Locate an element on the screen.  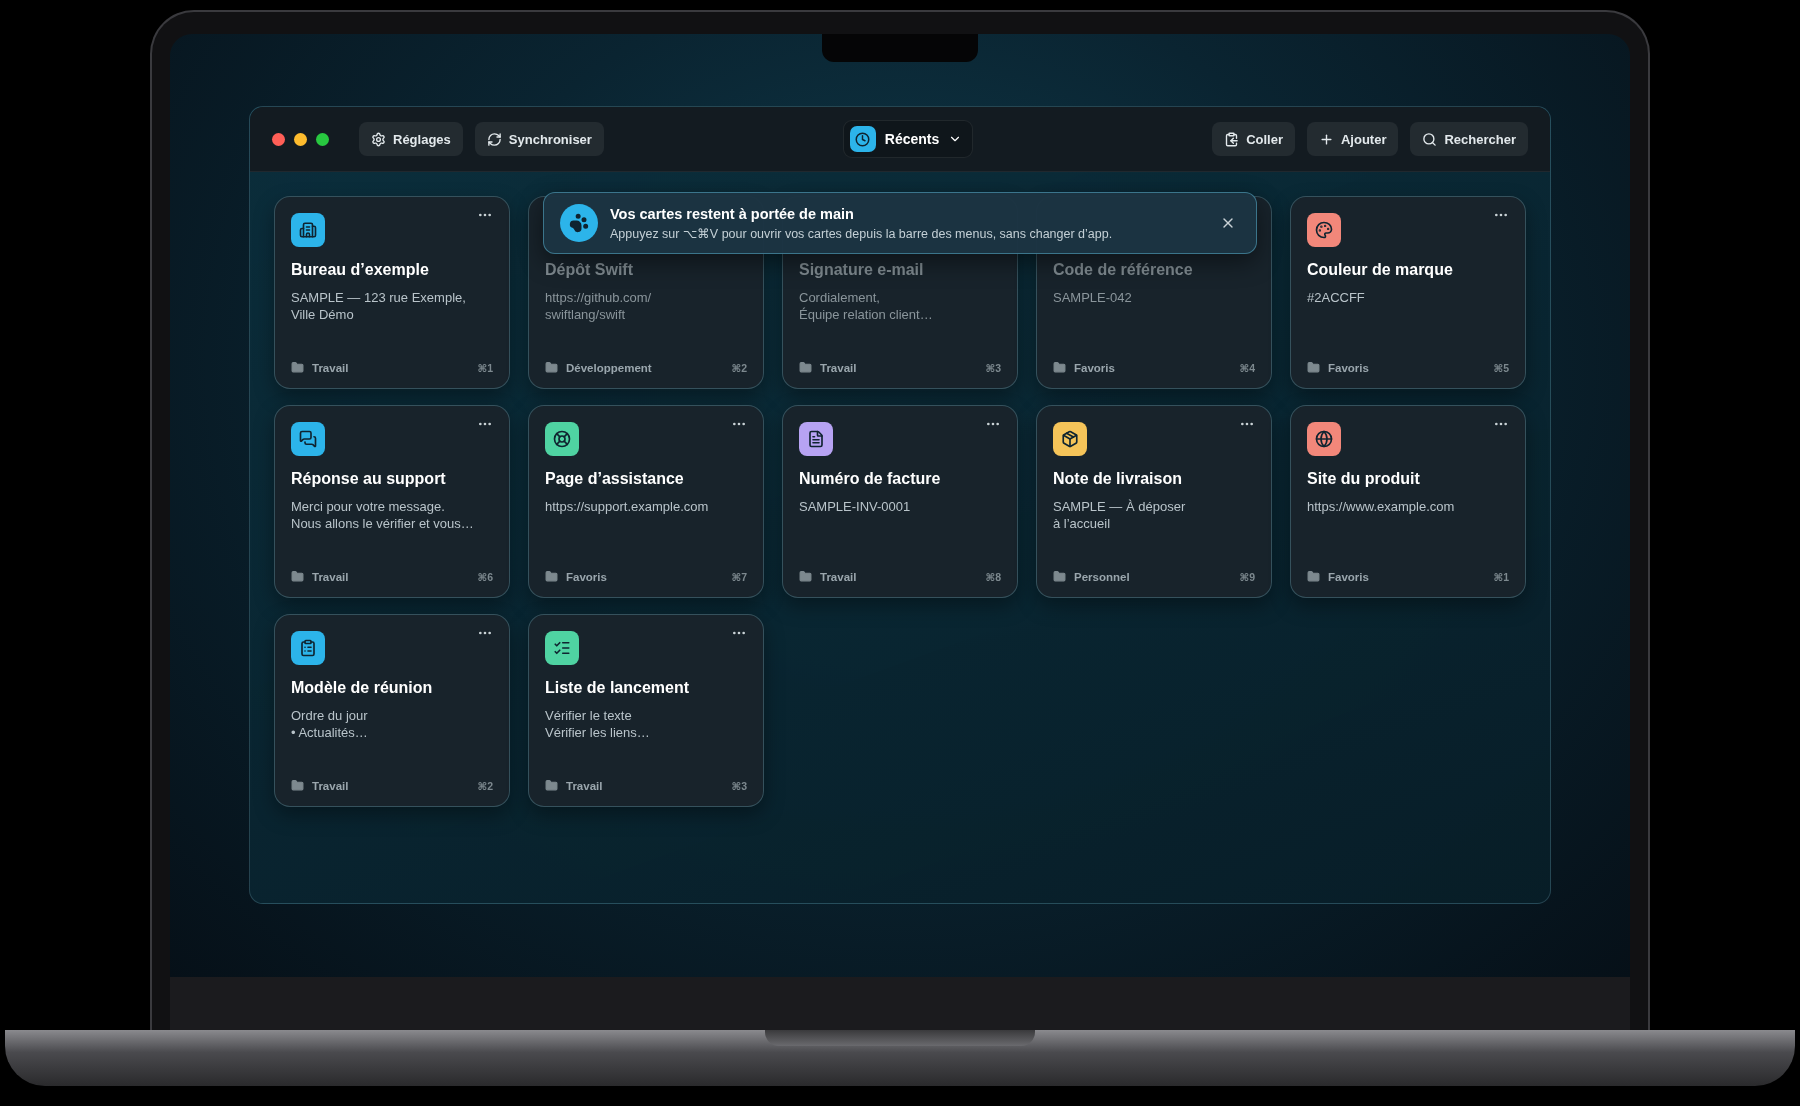
snippet-card: Page d’assistance https://support.example.com Favoris ⌘7 is located at coordinates (646, 501).